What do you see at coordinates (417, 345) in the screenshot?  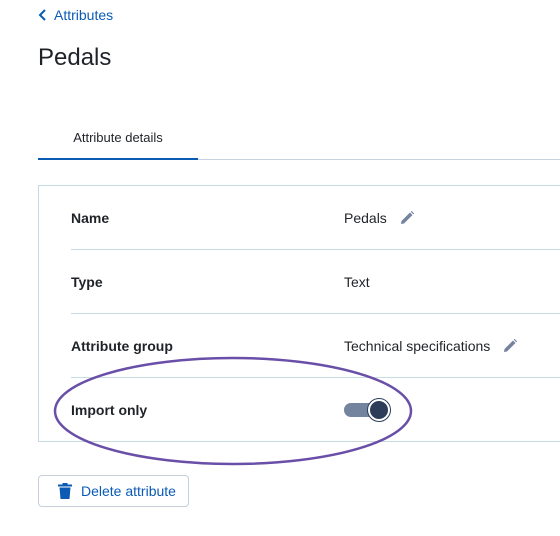 I see `attribute-group-value: Technical specifications` at bounding box center [417, 345].